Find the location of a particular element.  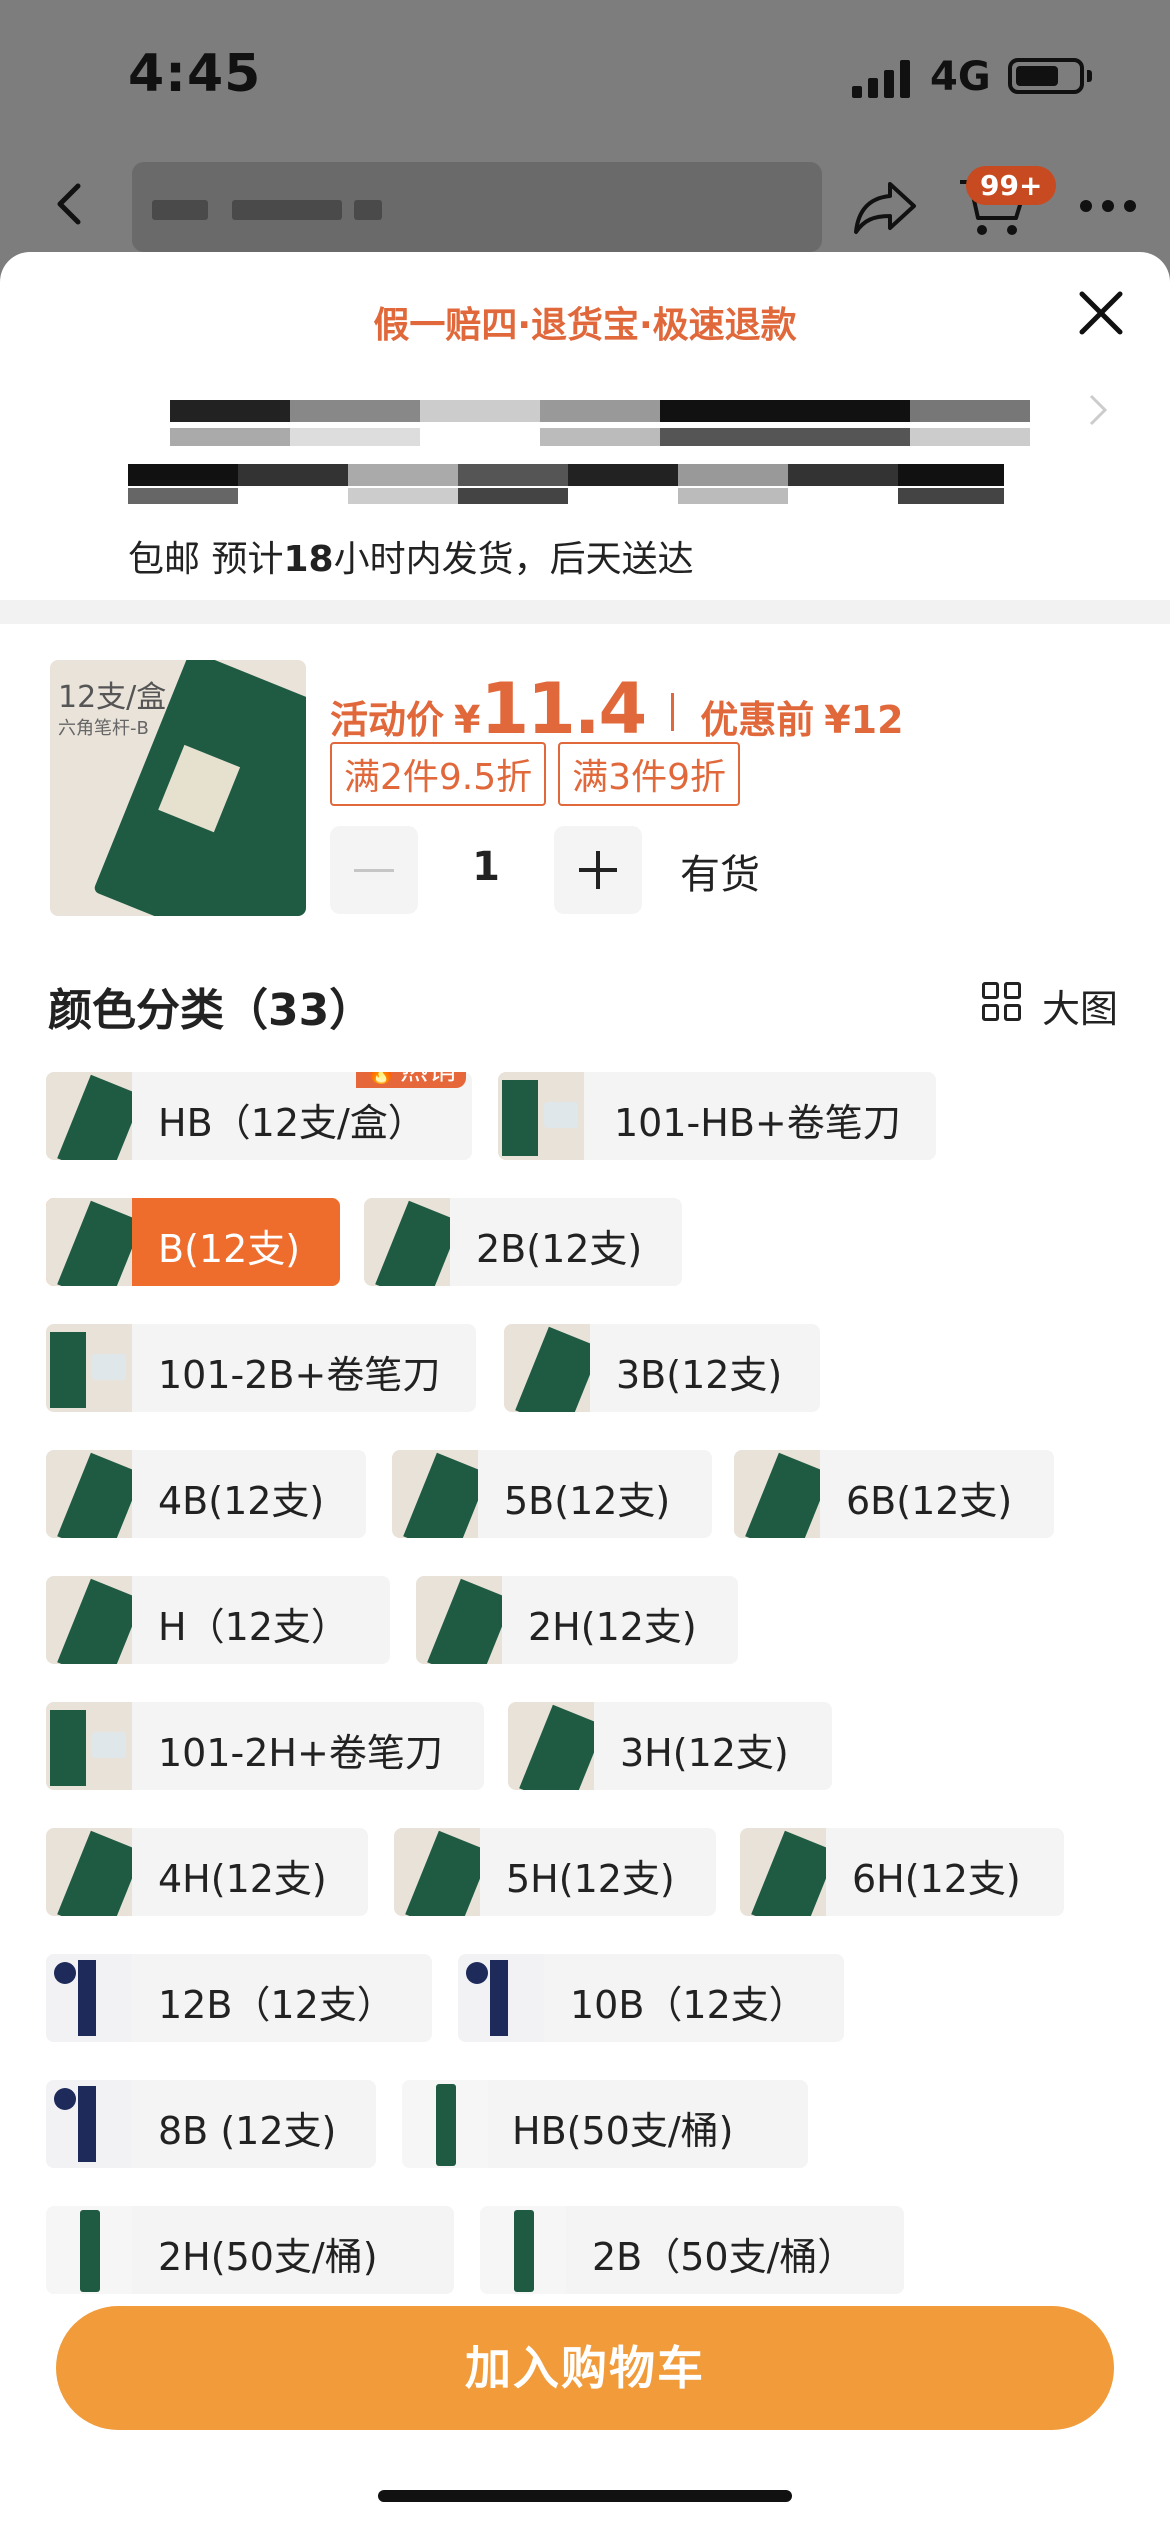

search-bar is located at coordinates (477, 207).